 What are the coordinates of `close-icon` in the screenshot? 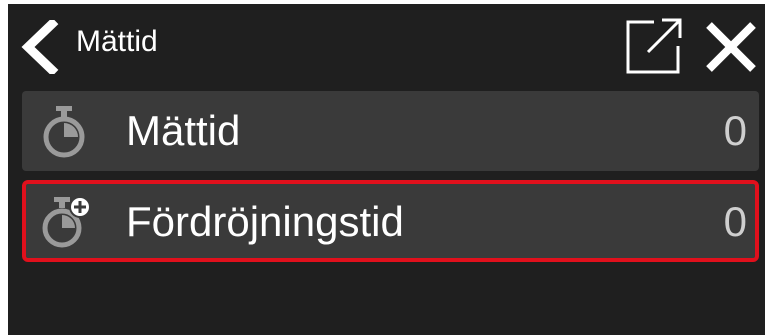 It's located at (731, 47).